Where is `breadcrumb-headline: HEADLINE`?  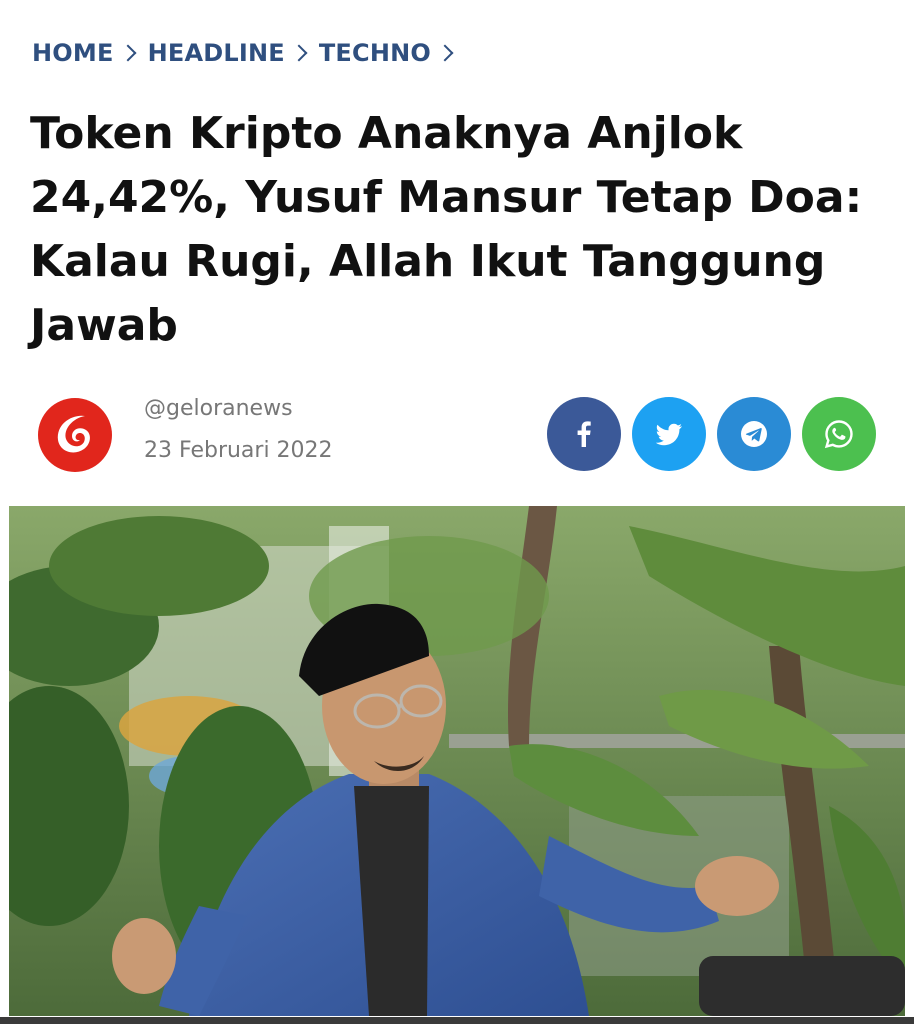
breadcrumb-headline: HEADLINE is located at coordinates (216, 53).